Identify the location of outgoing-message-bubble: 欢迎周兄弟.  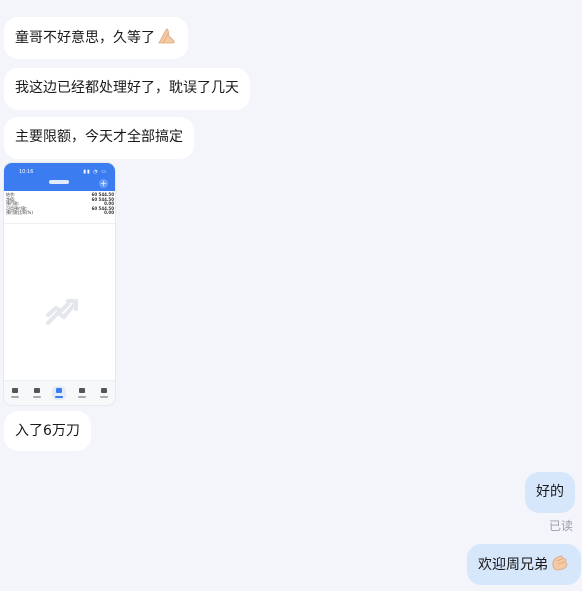
(524, 564).